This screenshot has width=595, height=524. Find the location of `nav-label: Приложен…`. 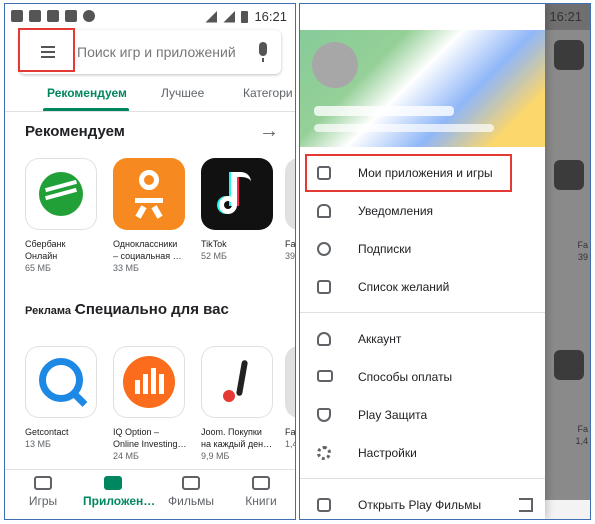

nav-label: Приложен… is located at coordinates (119, 501).